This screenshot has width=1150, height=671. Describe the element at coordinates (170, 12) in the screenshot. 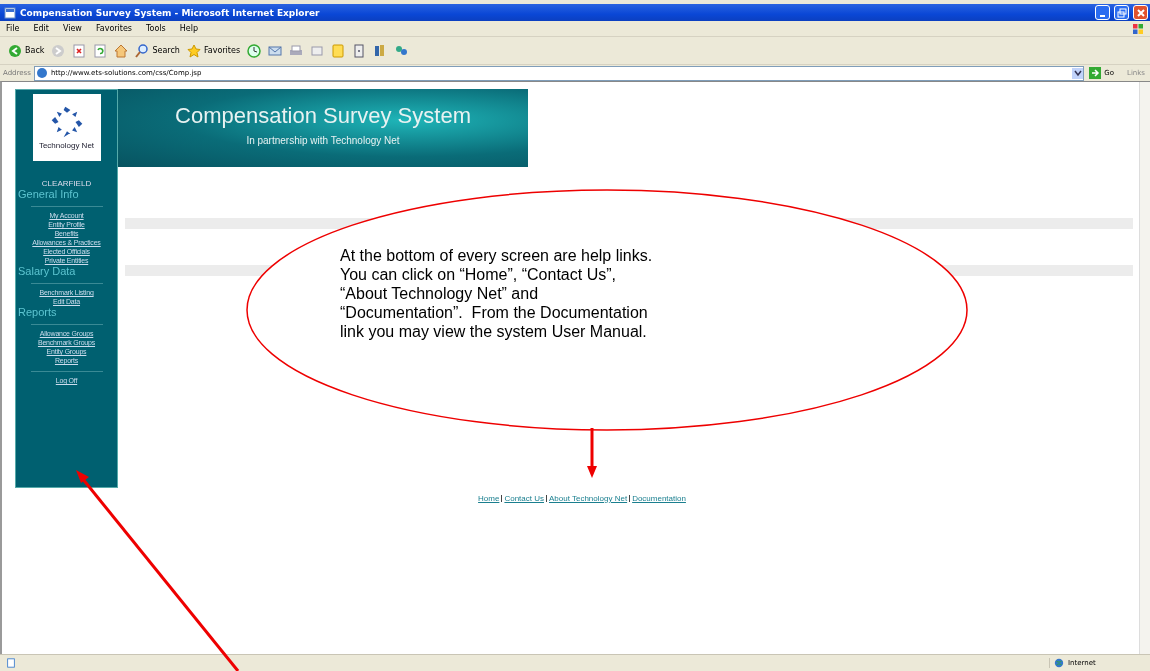

I see `window-title: Compensation Survey System - Microsoft Internet Explorer` at that location.